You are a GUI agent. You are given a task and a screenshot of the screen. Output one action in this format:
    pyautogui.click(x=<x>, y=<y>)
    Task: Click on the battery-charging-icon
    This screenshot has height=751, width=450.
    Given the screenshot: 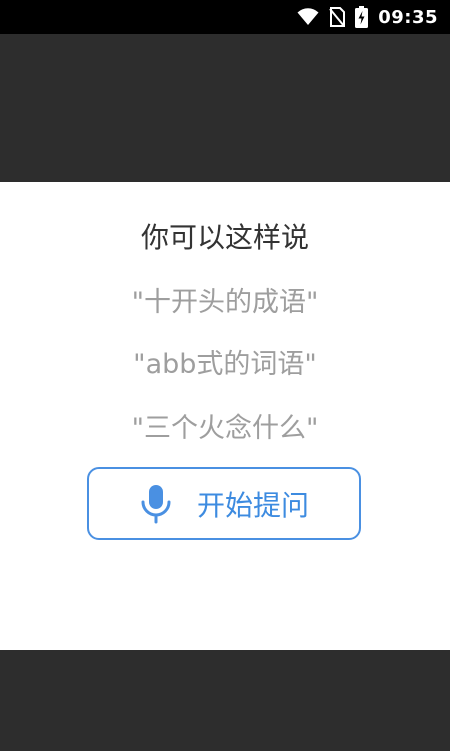 What is the action you would take?
    pyautogui.click(x=362, y=17)
    